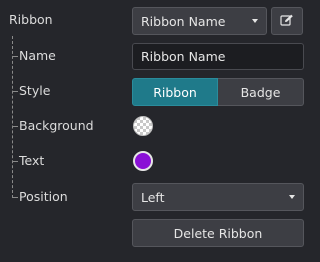 The width and height of the screenshot is (320, 262). I want to click on ribbon-select-value: Ribbon Name, so click(183, 21).